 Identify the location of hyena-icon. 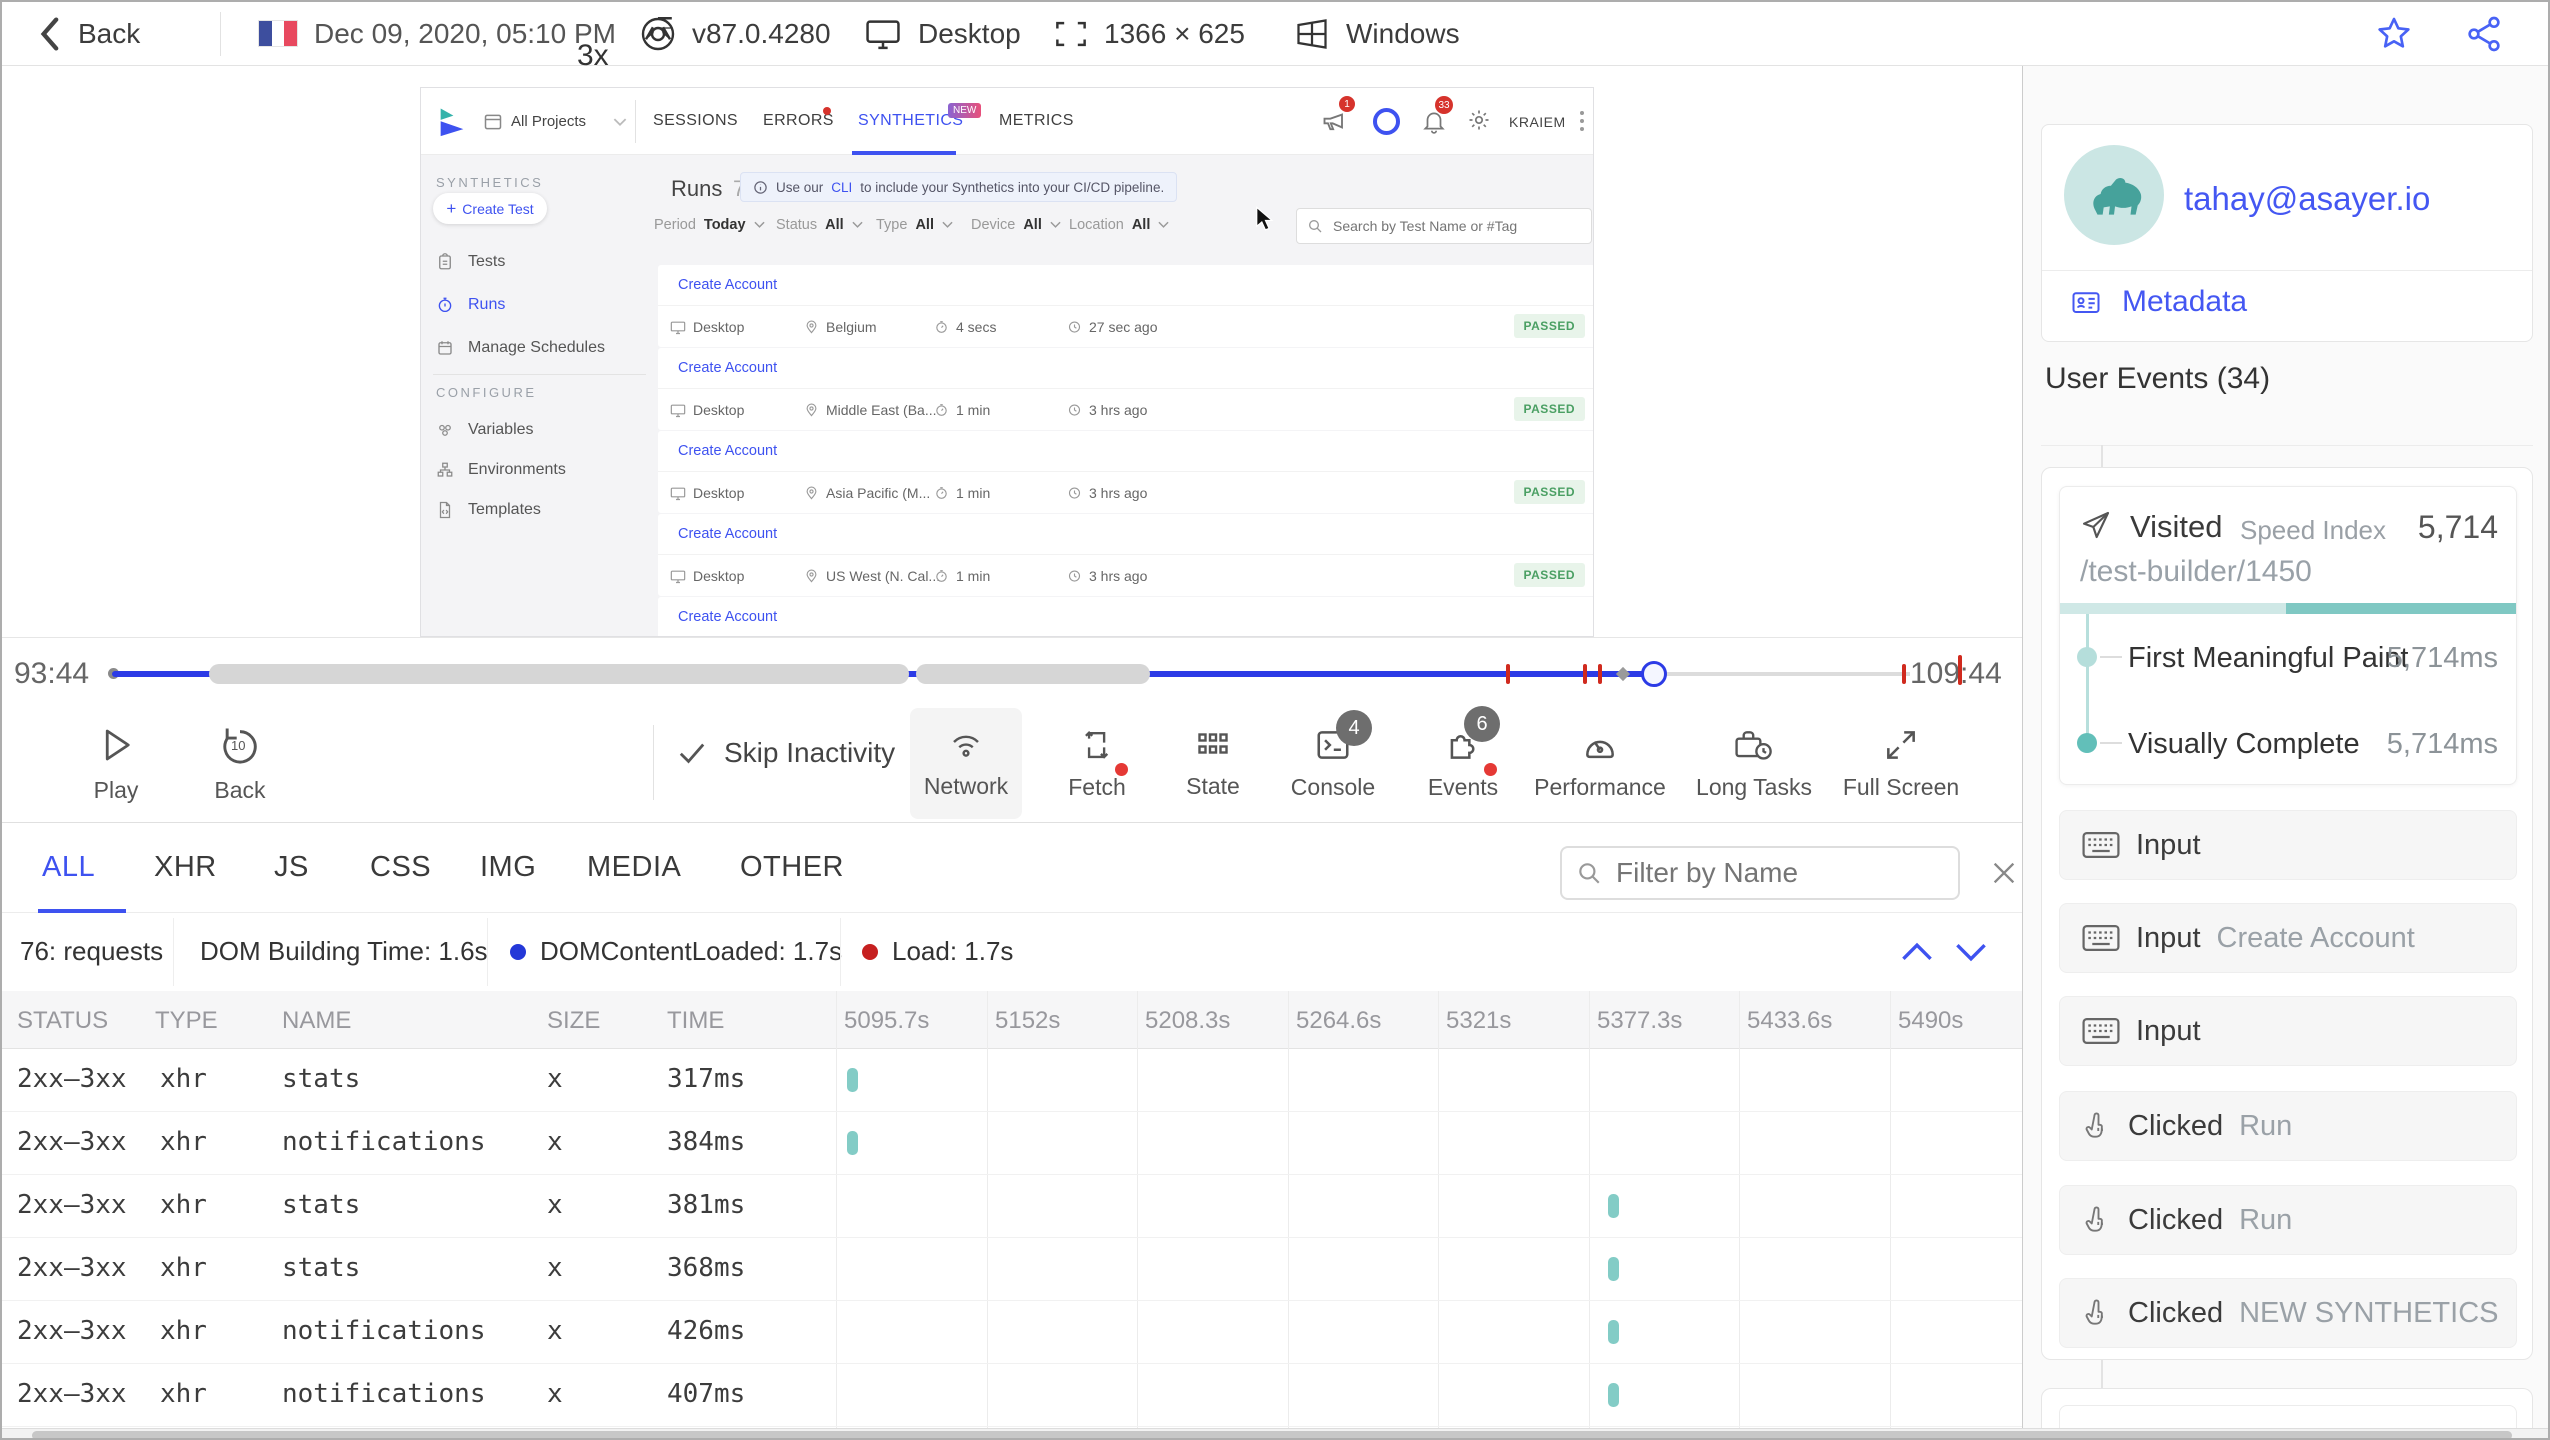
(2117, 196).